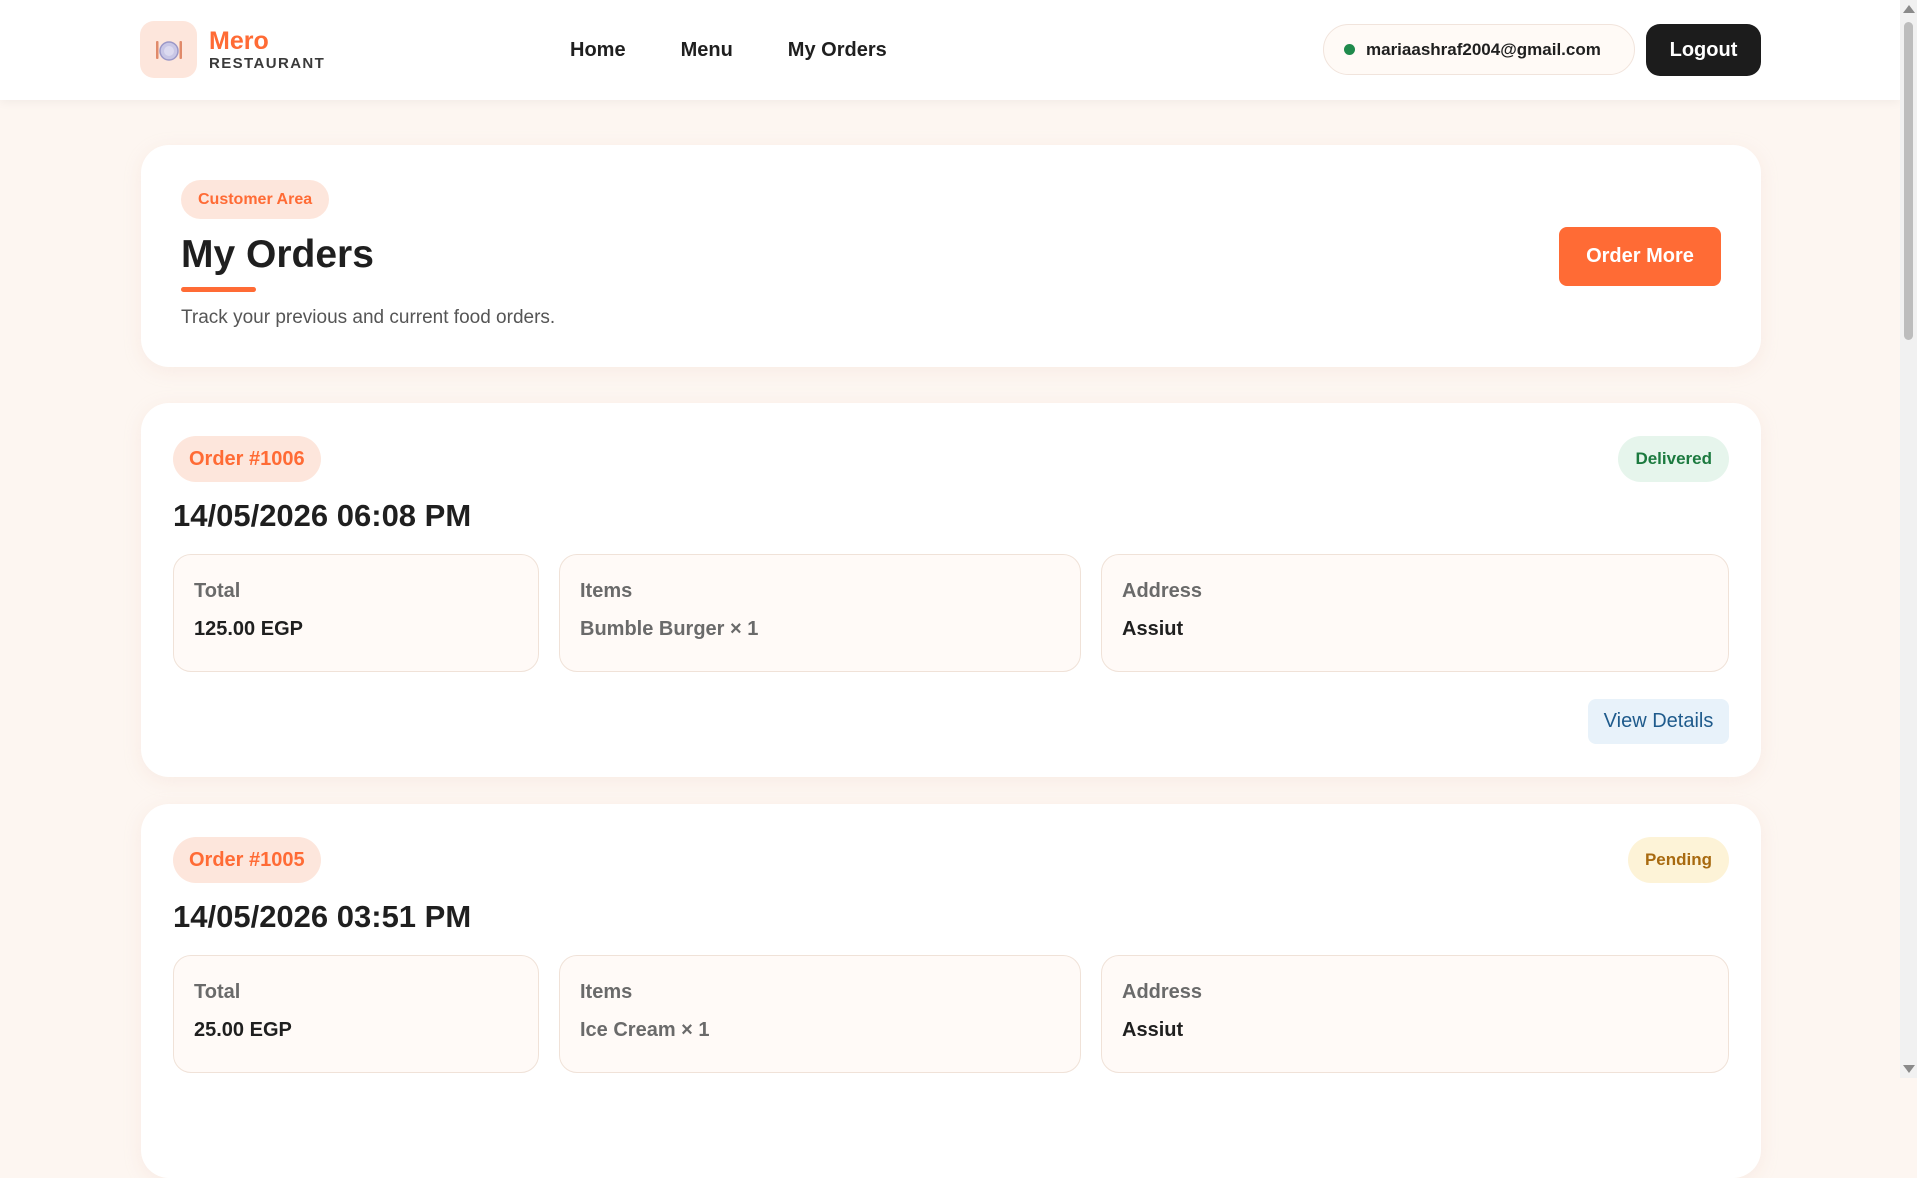 The width and height of the screenshot is (1917, 1178). I want to click on page-title: My Orders, so click(277, 254).